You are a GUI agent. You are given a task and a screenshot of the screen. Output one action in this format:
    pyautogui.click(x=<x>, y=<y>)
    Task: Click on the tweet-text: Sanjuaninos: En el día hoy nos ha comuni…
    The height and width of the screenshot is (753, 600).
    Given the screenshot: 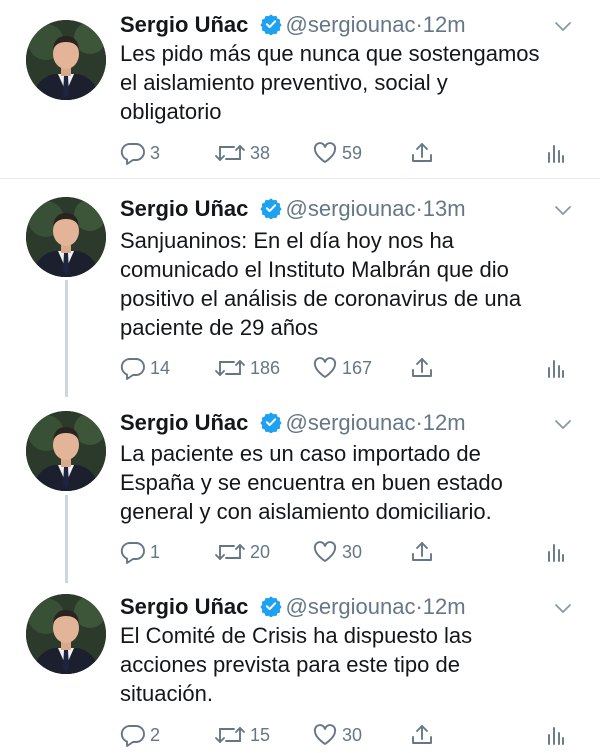 What is the action you would take?
    pyautogui.click(x=321, y=284)
    